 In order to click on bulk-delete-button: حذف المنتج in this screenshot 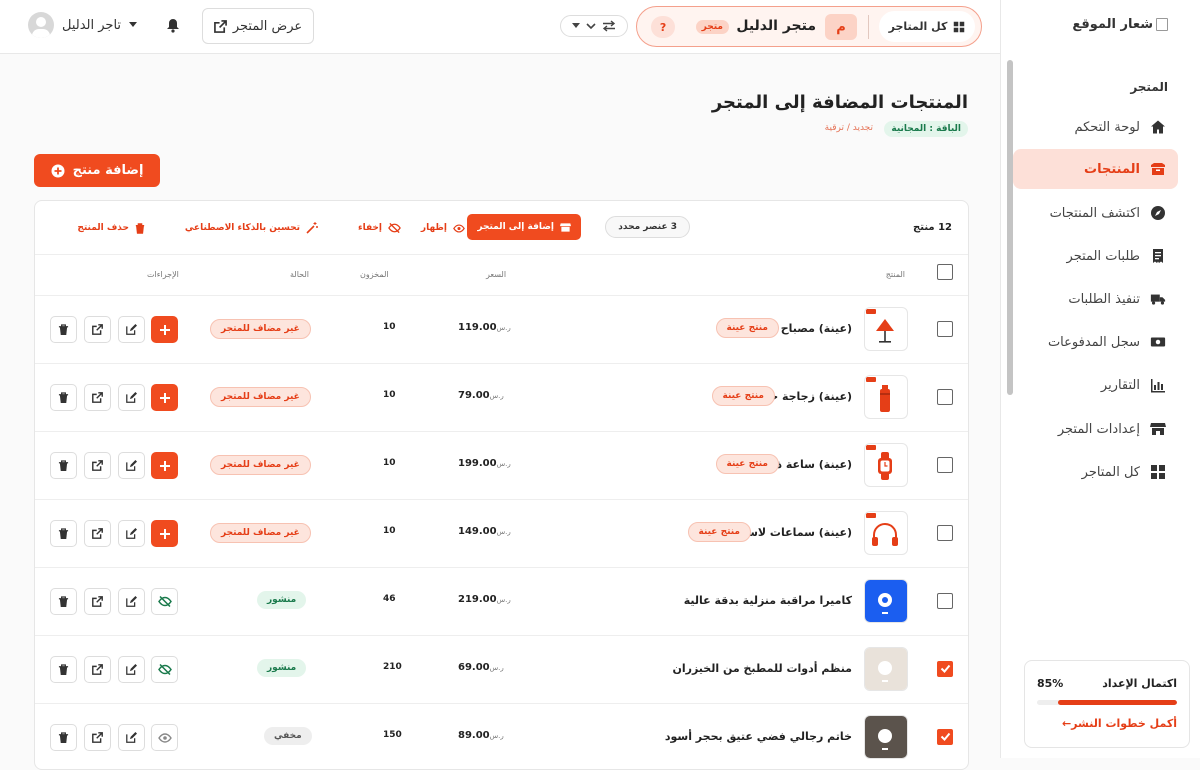, I will do `click(111, 228)`.